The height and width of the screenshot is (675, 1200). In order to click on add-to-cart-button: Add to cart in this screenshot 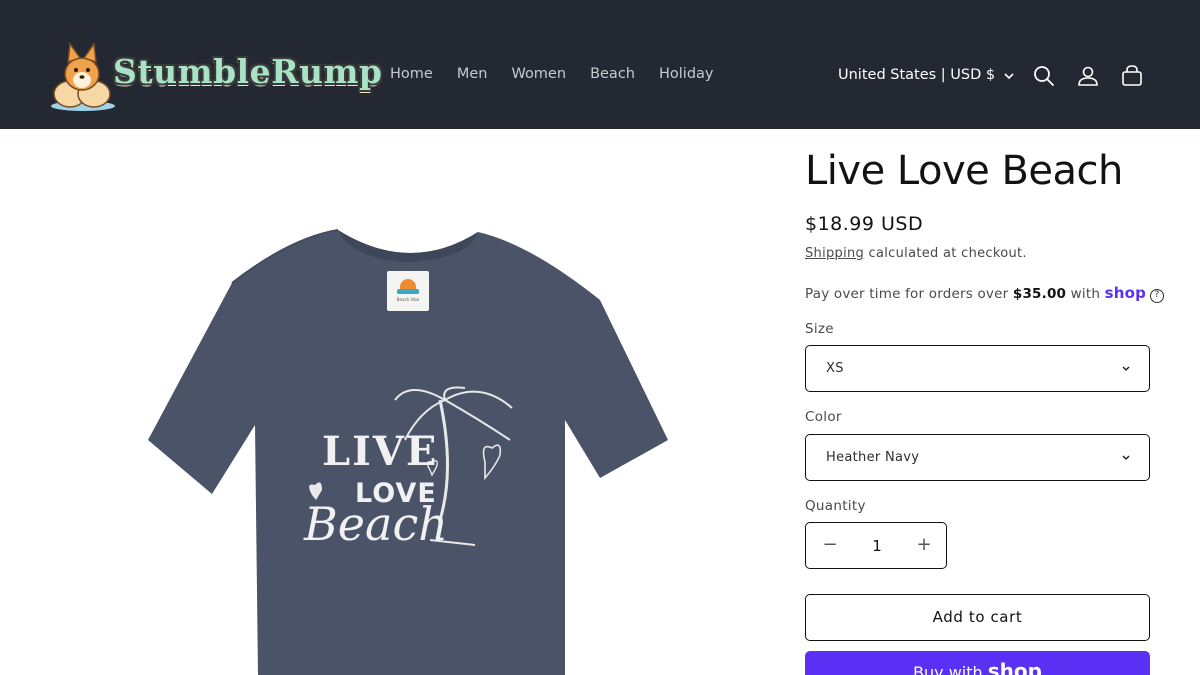, I will do `click(977, 617)`.